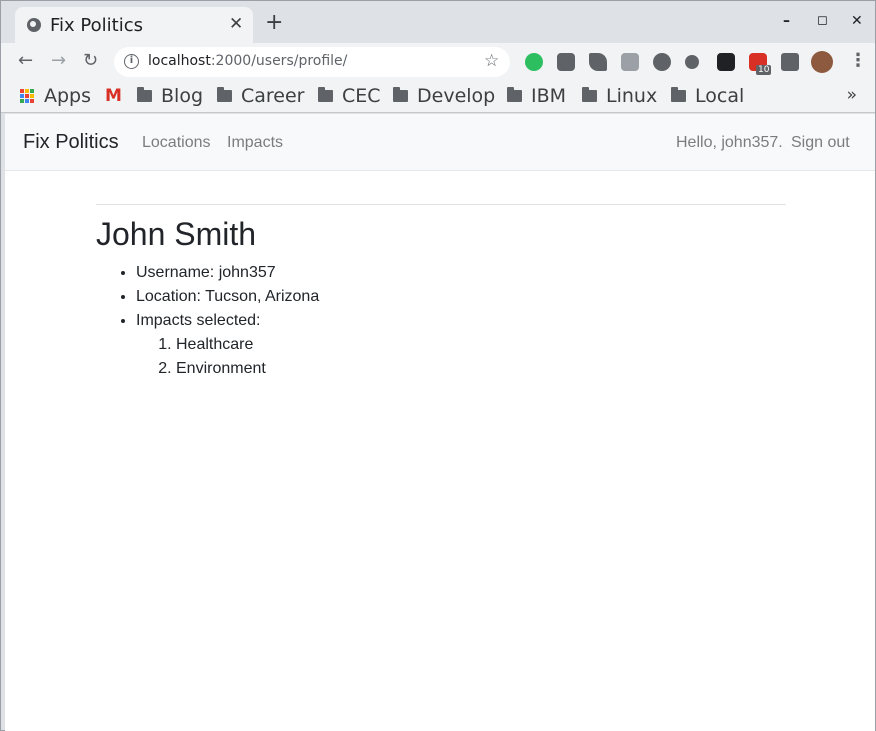 Image resolution: width=876 pixels, height=731 pixels. Describe the element at coordinates (822, 20) in the screenshot. I see `maximize-button: ◻` at that location.